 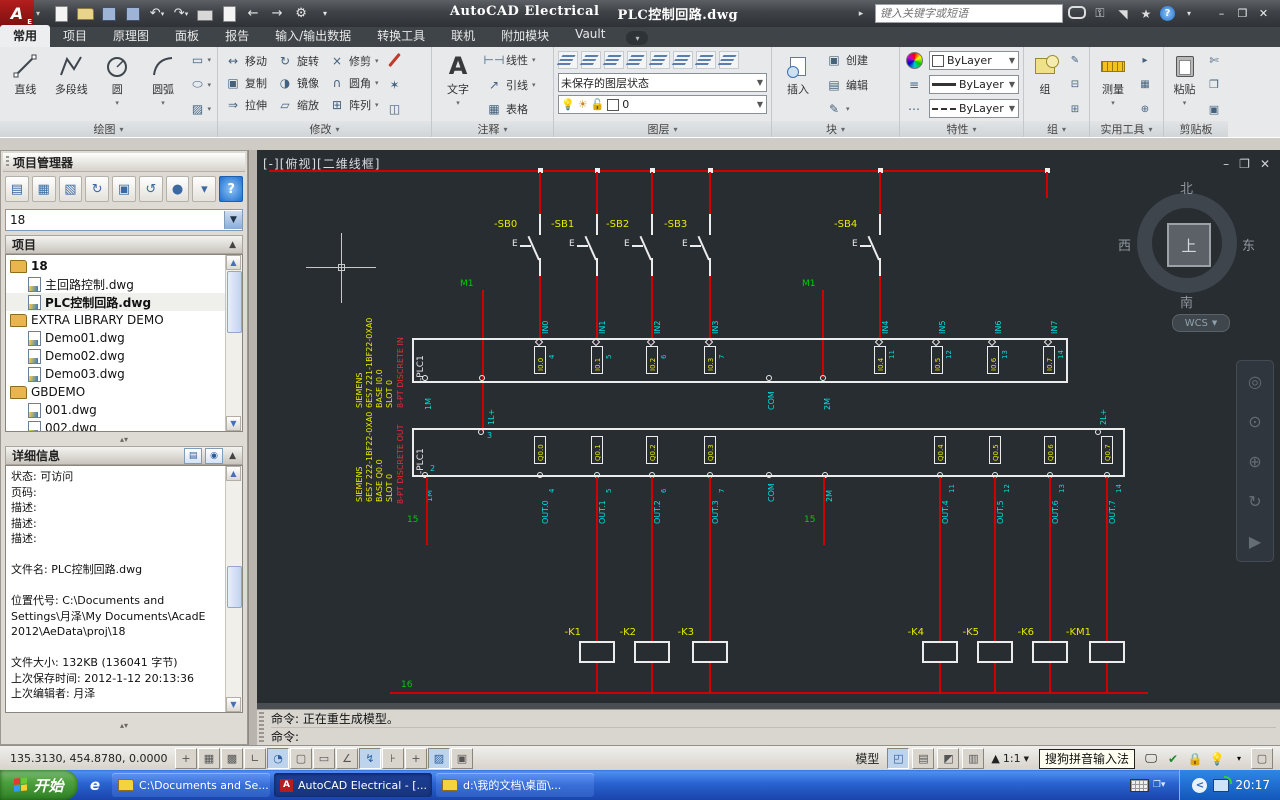 I want to click on compass-north: 北, so click(x=1186, y=187).